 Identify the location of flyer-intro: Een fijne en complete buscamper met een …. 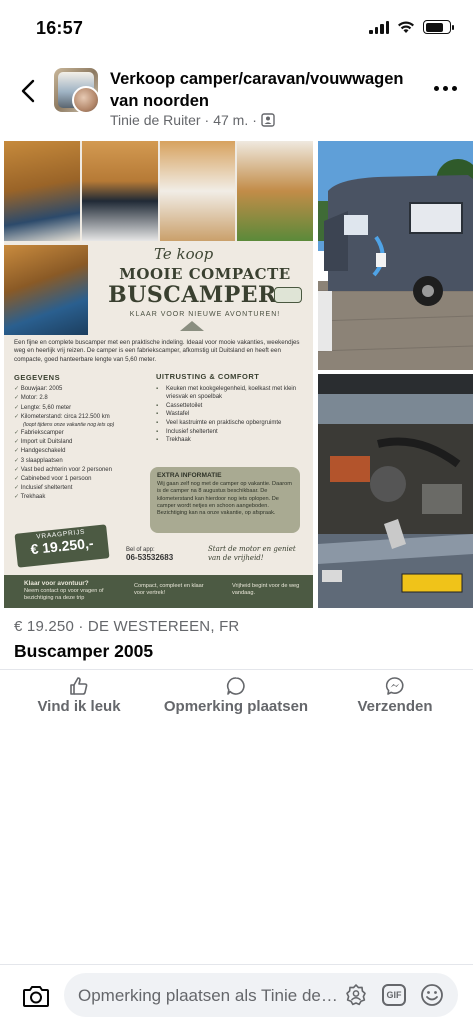
(157, 351).